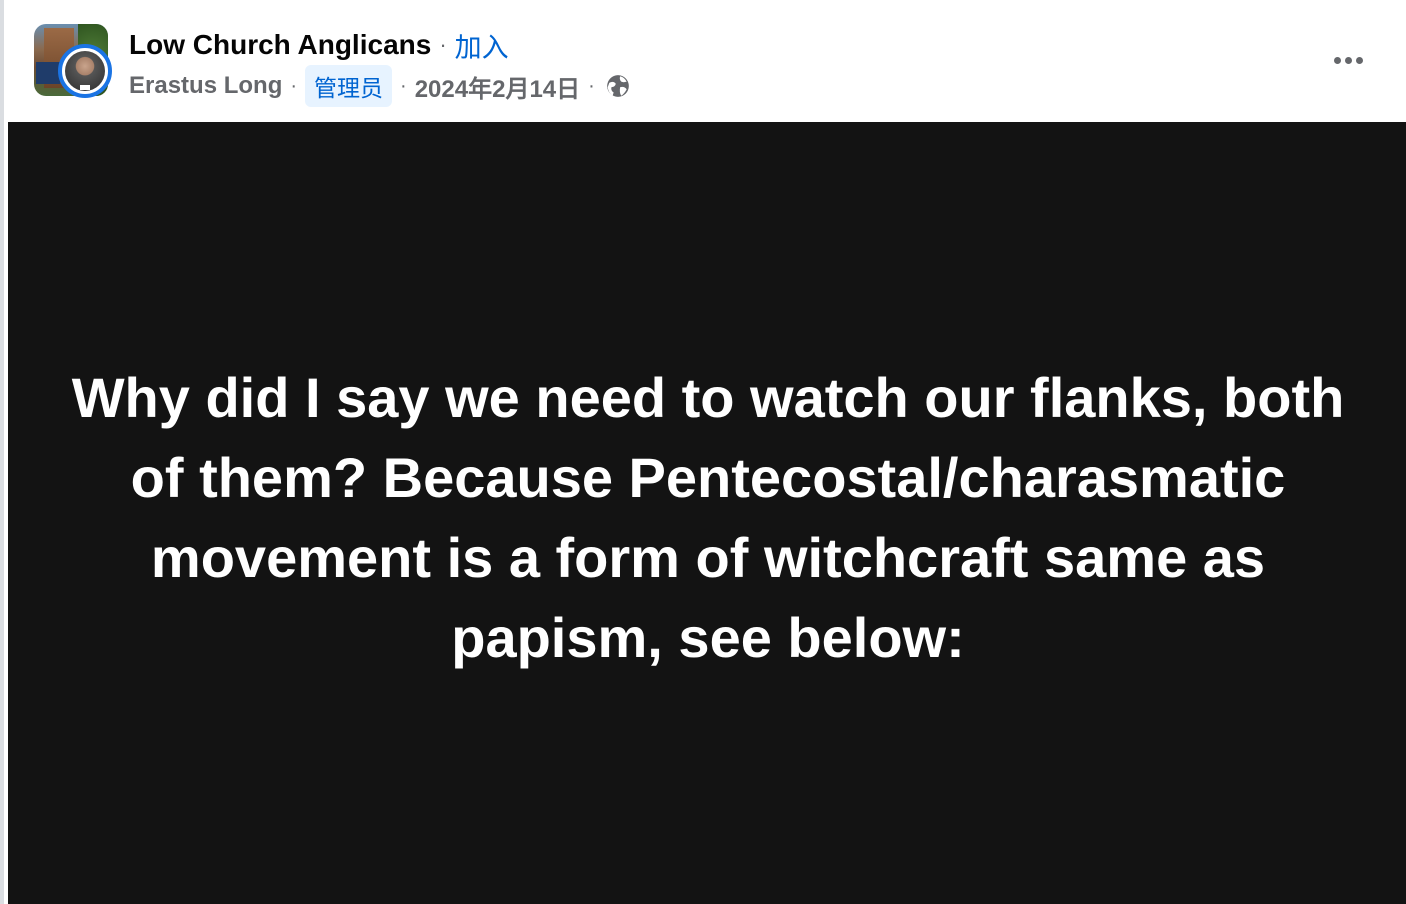  What do you see at coordinates (85, 71) in the screenshot?
I see `author-avatar` at bounding box center [85, 71].